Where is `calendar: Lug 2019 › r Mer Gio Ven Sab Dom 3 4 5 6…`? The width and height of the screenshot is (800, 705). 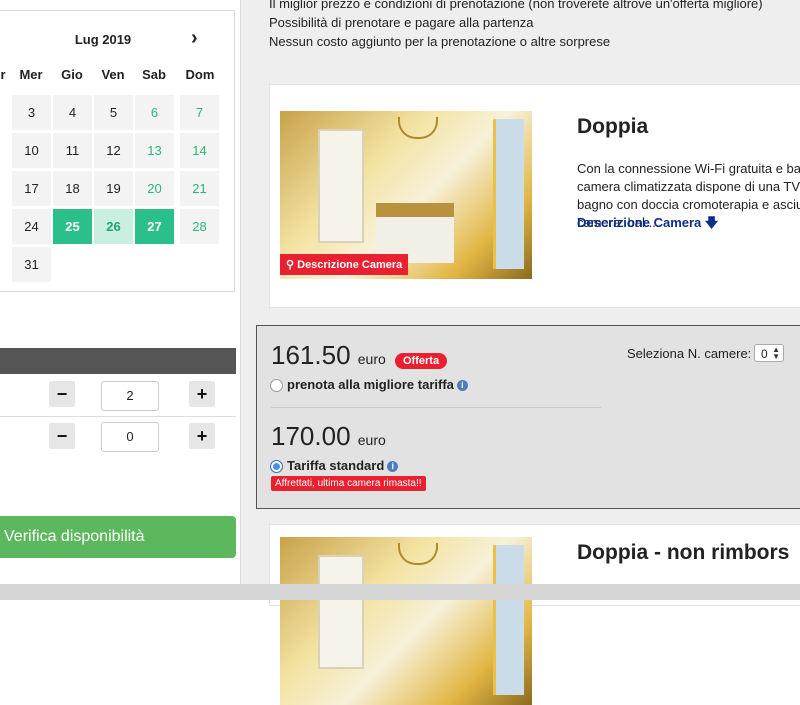 calendar: Lug 2019 › r Mer Gio Ven Sab Dom 3 4 5 6… is located at coordinates (117, 151).